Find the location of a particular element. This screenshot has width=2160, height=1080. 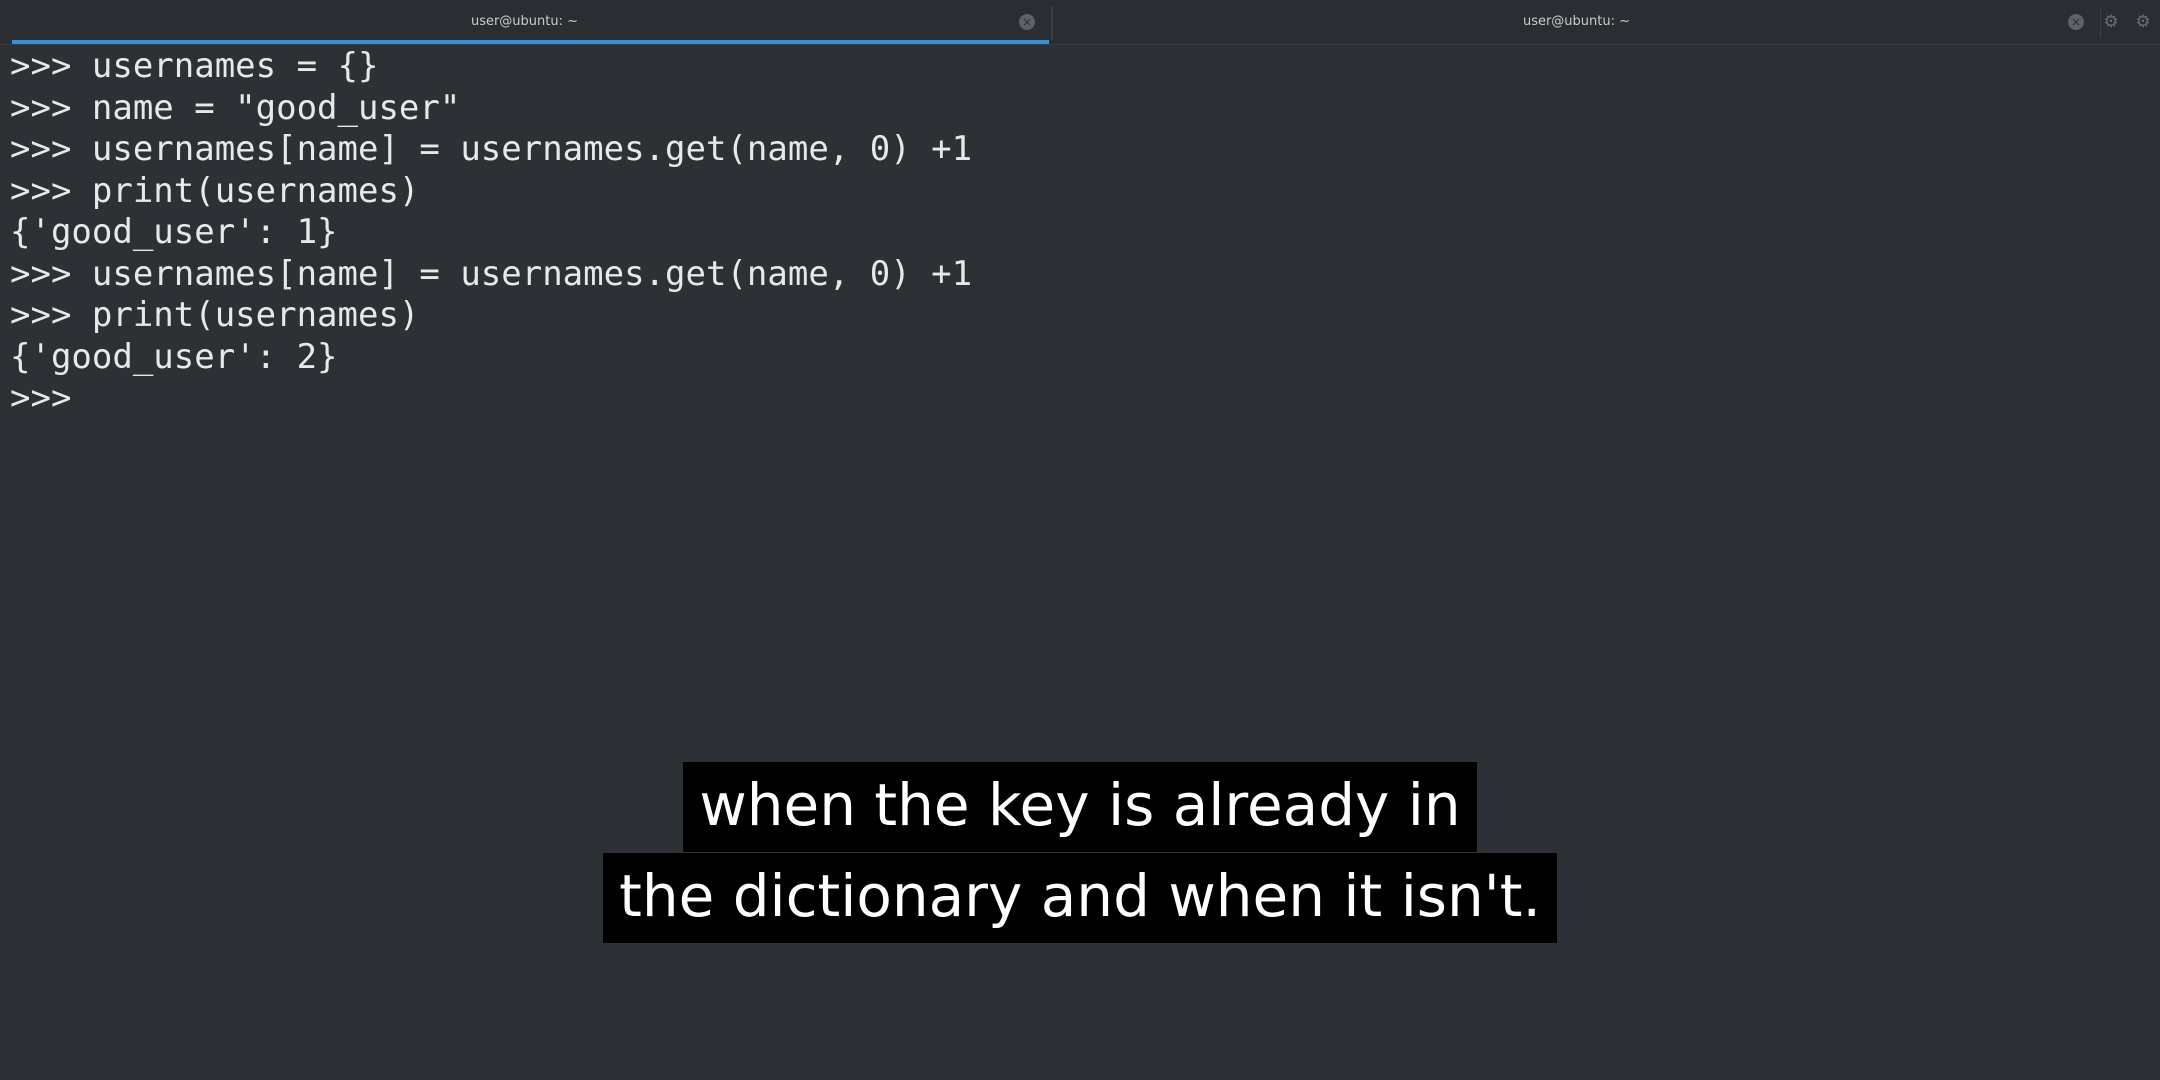

terminal-line: {'good_user': 1} is located at coordinates (174, 232).